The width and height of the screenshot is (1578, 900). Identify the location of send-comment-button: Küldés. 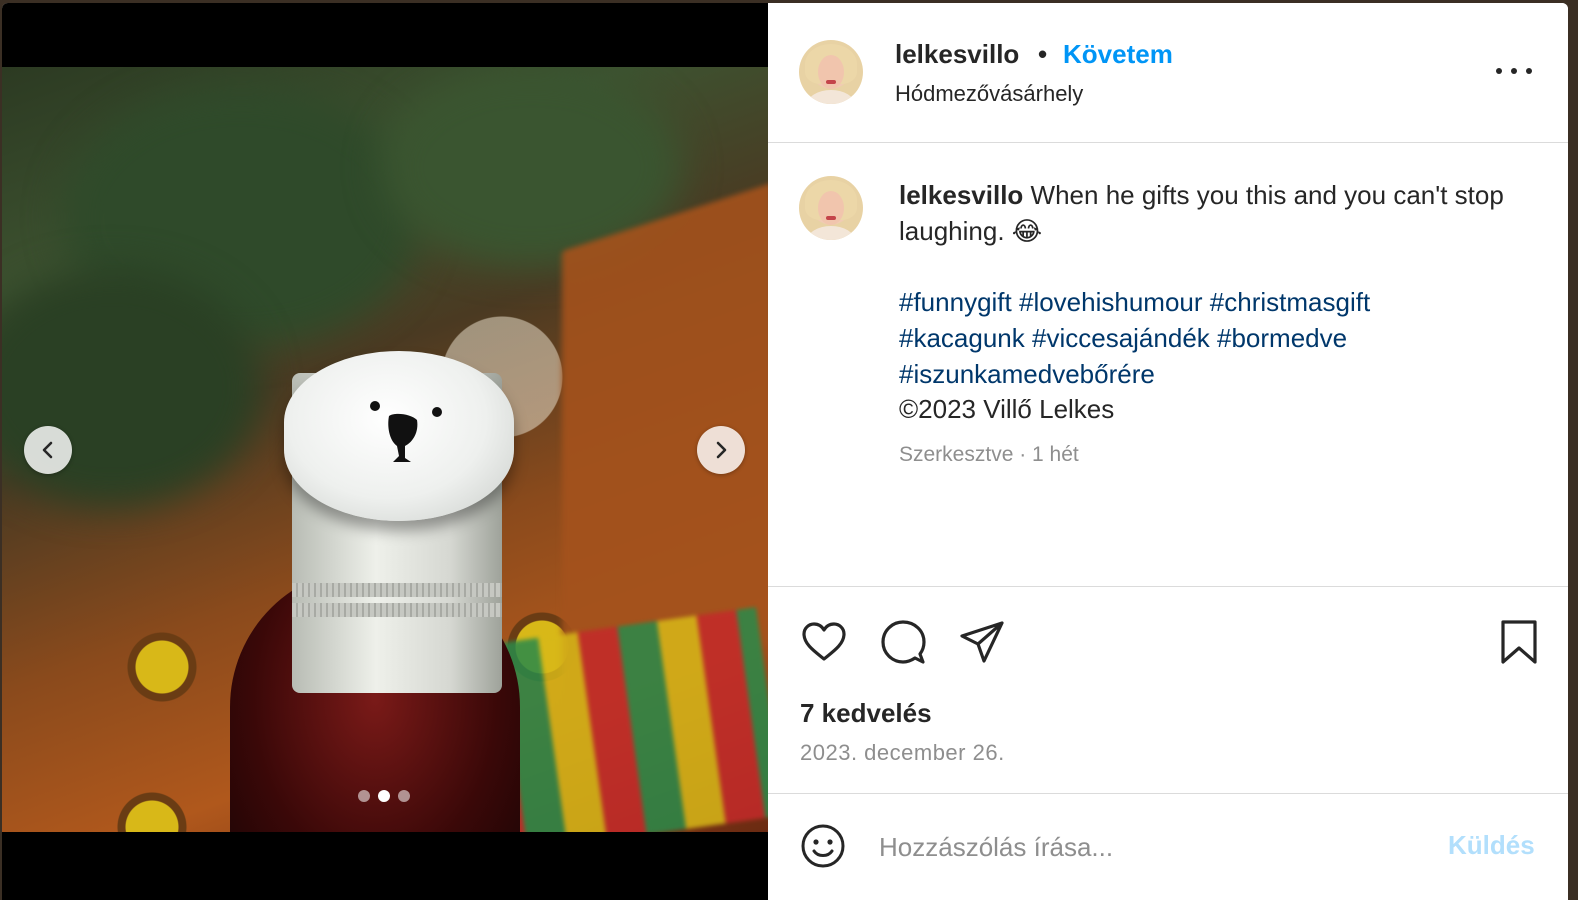
(1491, 845).